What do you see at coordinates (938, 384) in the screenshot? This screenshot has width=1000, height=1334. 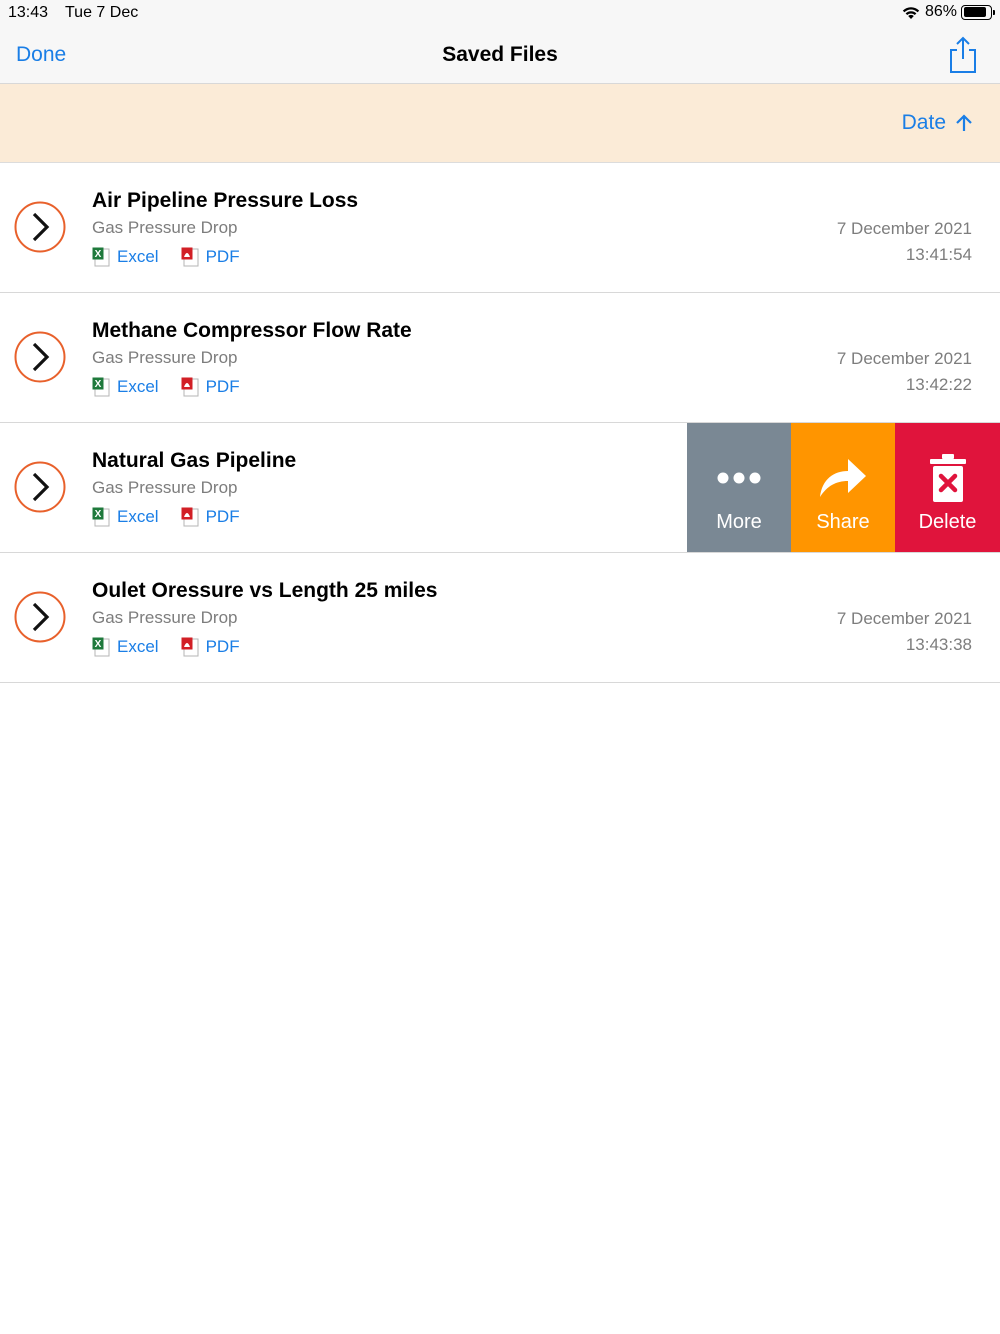 I see `file-time: 13:42:22` at bounding box center [938, 384].